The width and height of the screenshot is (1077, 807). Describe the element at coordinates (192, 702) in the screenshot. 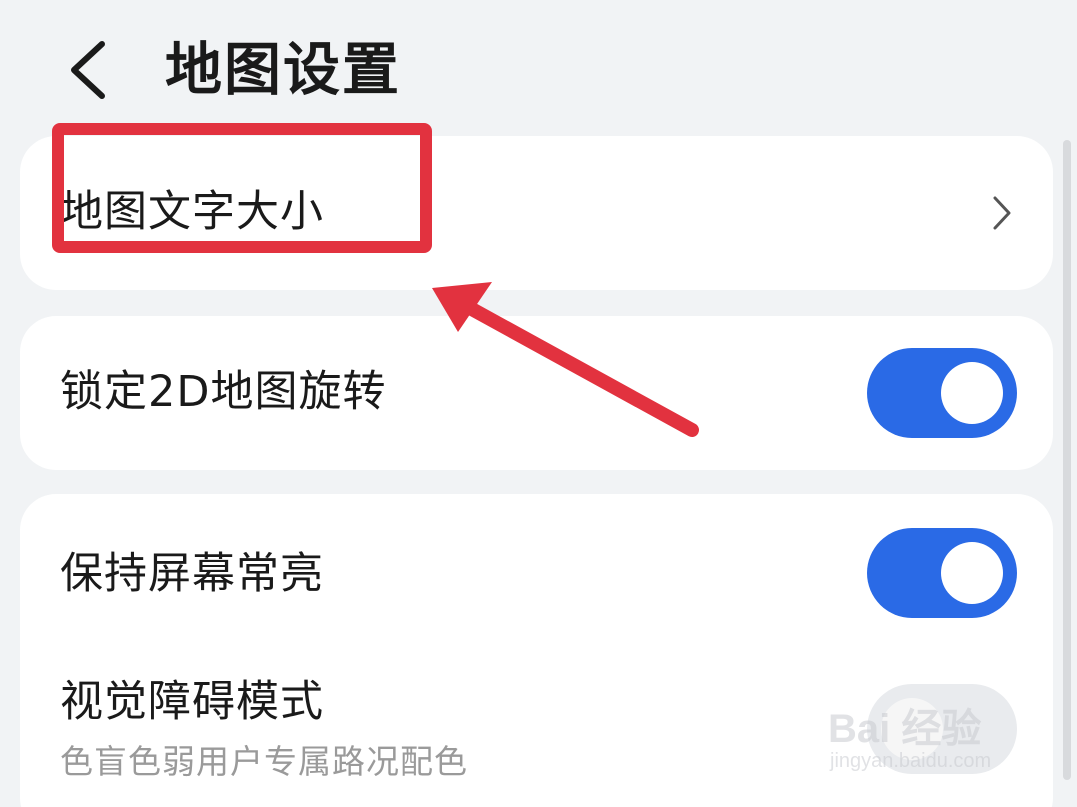

I see `visual-impairment-mode-label: 视觉障碍模式` at that location.